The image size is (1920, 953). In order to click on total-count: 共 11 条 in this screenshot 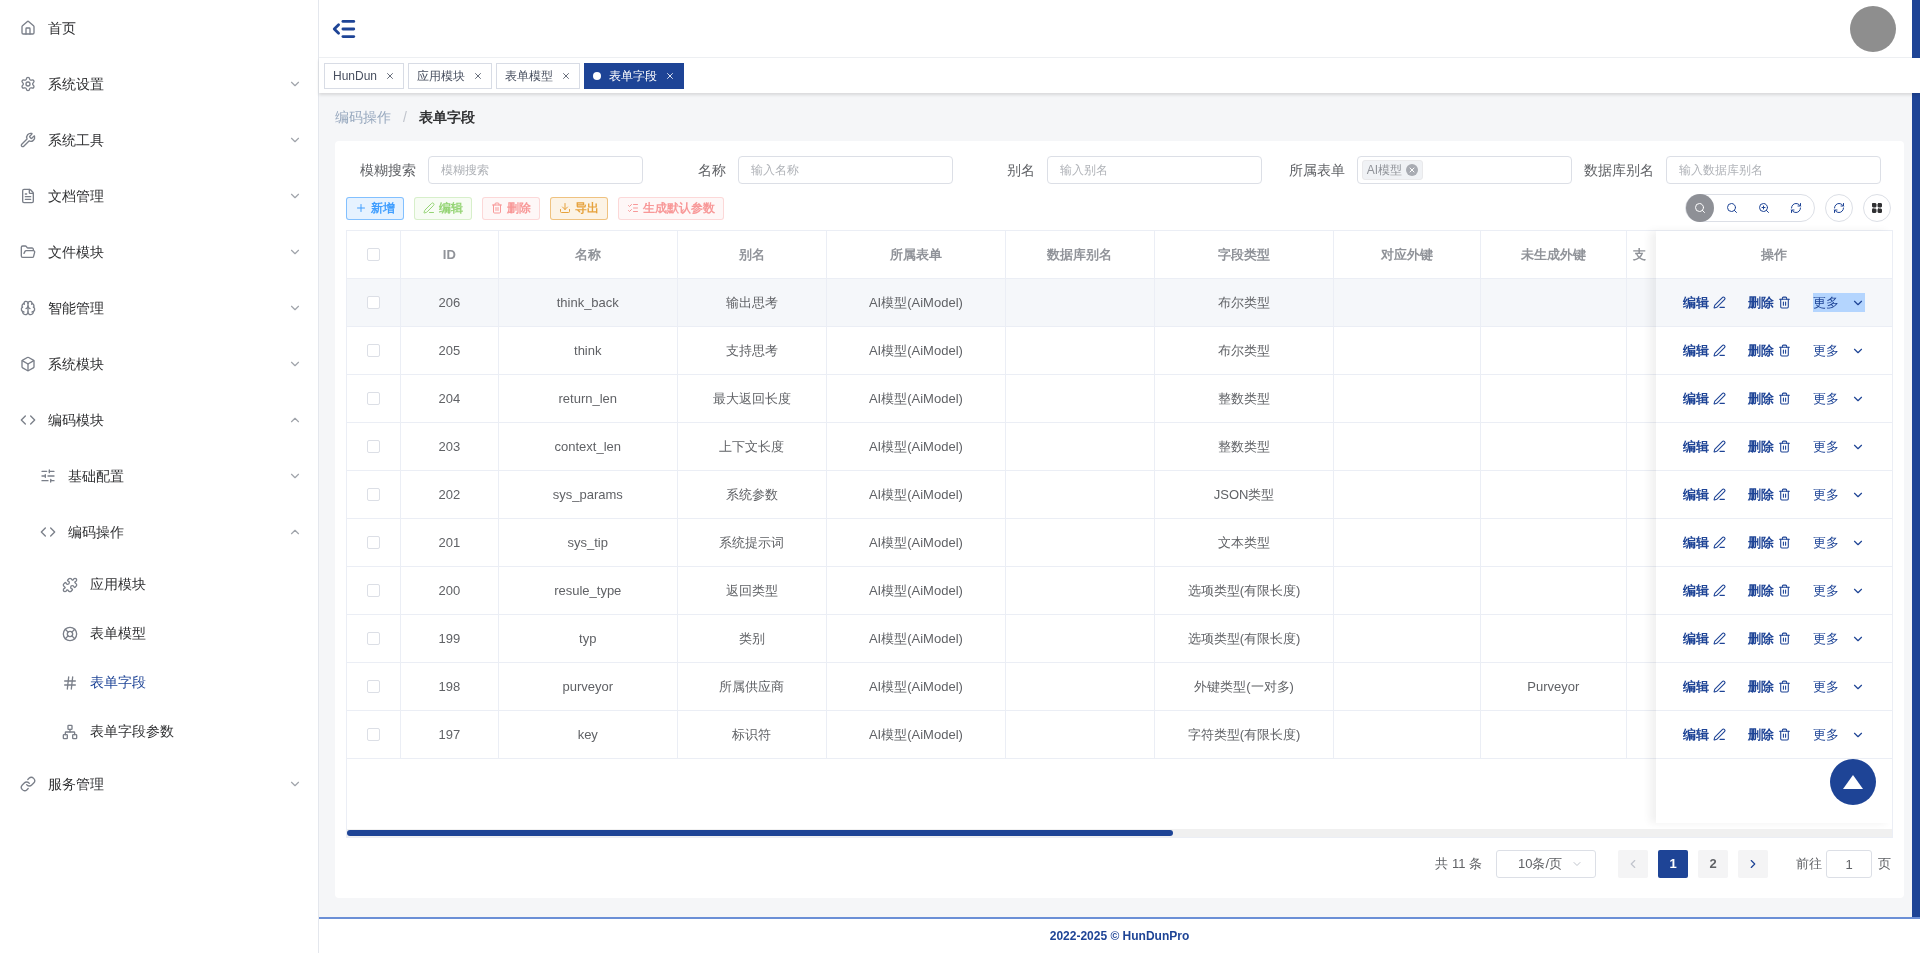, I will do `click(1458, 864)`.